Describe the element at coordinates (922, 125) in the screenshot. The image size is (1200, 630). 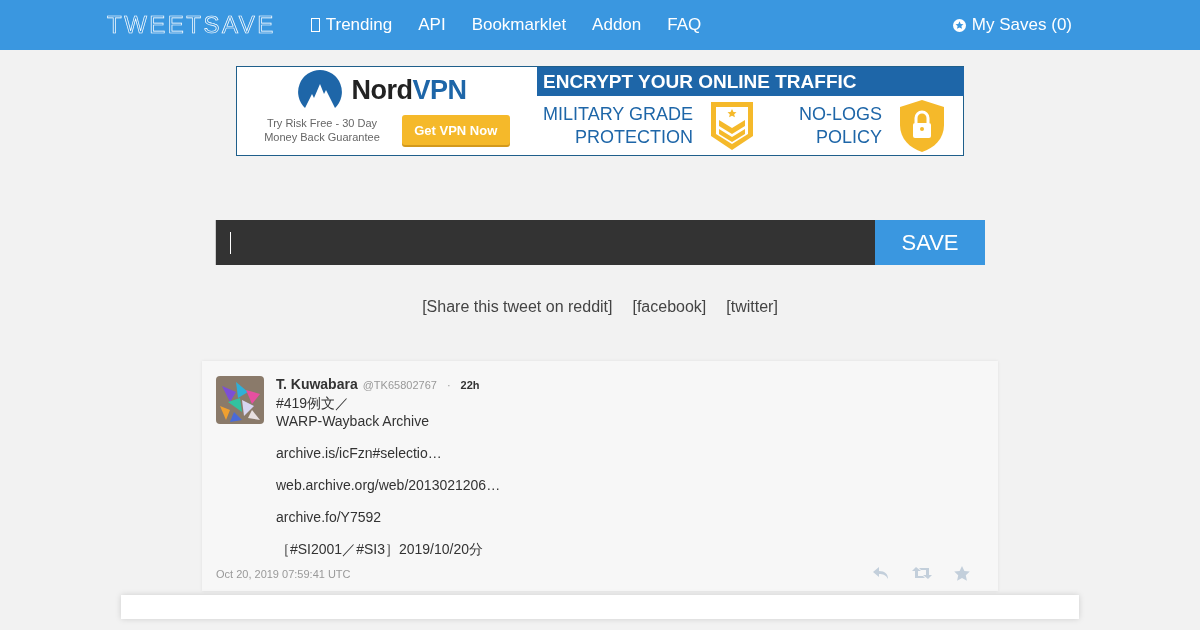
I see `padlock-shield-icon` at that location.